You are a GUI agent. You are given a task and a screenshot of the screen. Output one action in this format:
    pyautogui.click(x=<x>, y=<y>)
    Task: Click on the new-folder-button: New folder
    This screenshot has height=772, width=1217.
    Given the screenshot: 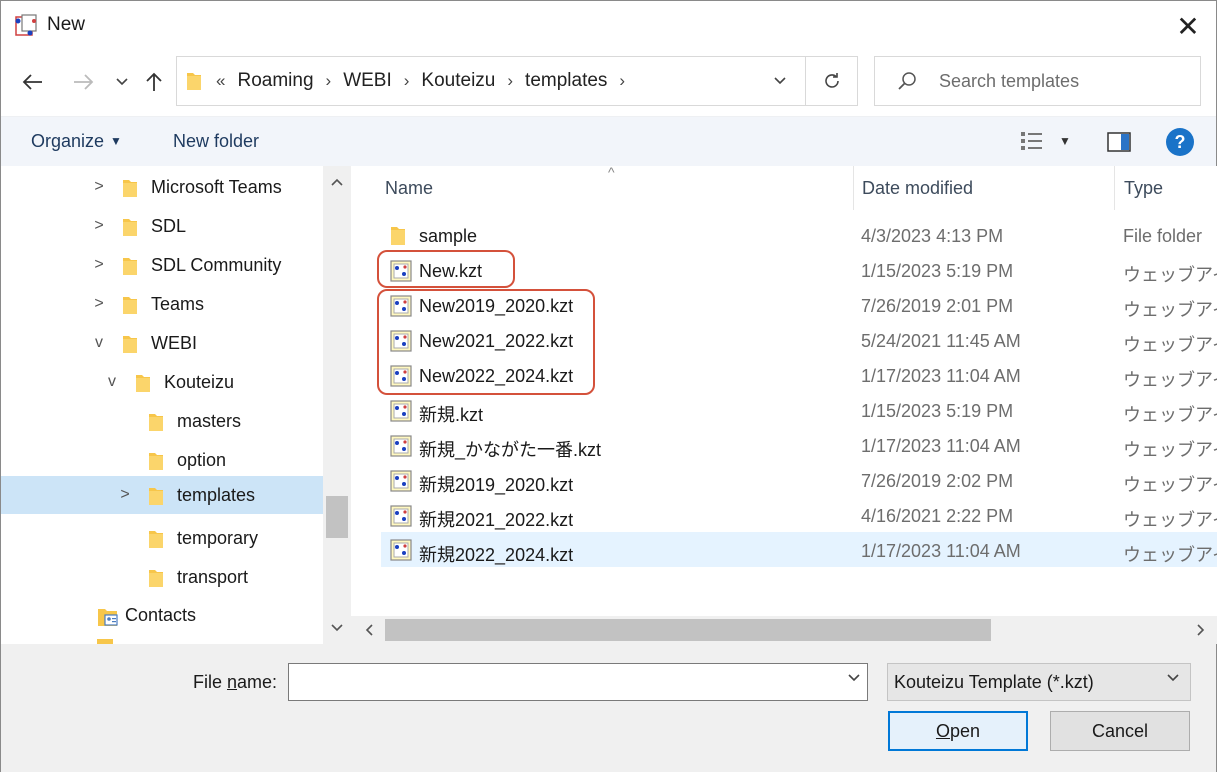 What is the action you would take?
    pyautogui.click(x=216, y=141)
    